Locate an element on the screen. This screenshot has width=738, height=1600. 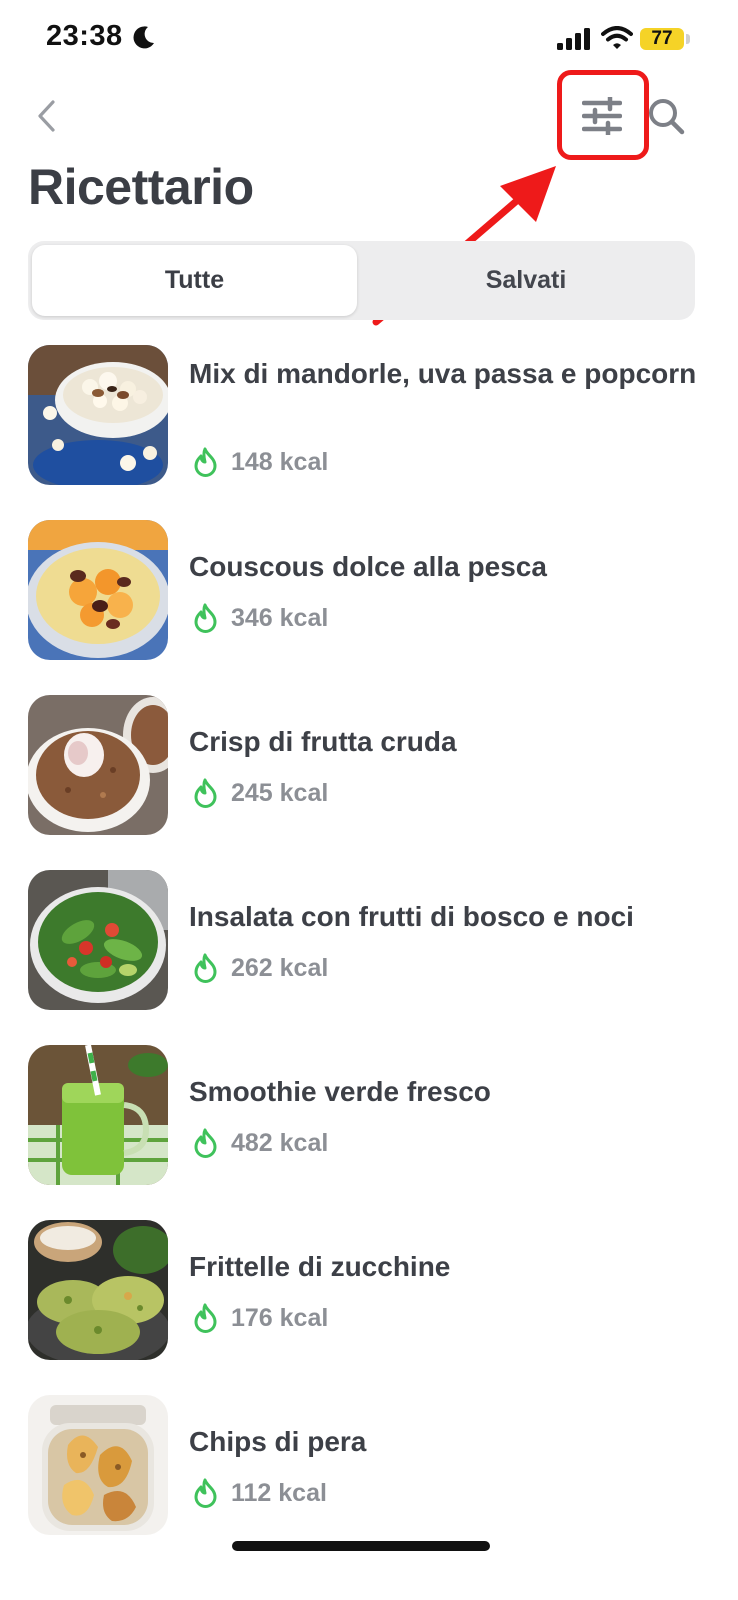
recipe-name: Smoothie verde fresco is located at coordinates (340, 1091).